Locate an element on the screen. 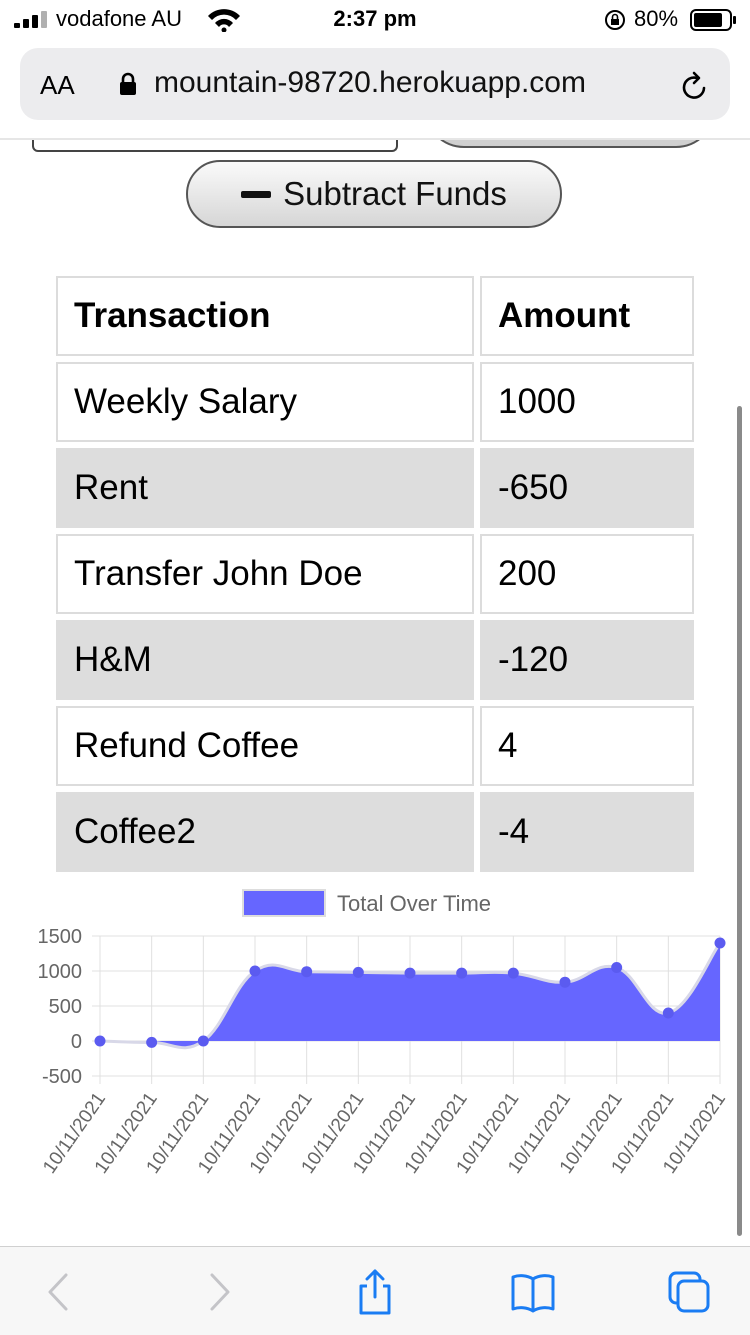 This screenshot has height=1335, width=750. transaction-name: Refund Coffee is located at coordinates (265, 746).